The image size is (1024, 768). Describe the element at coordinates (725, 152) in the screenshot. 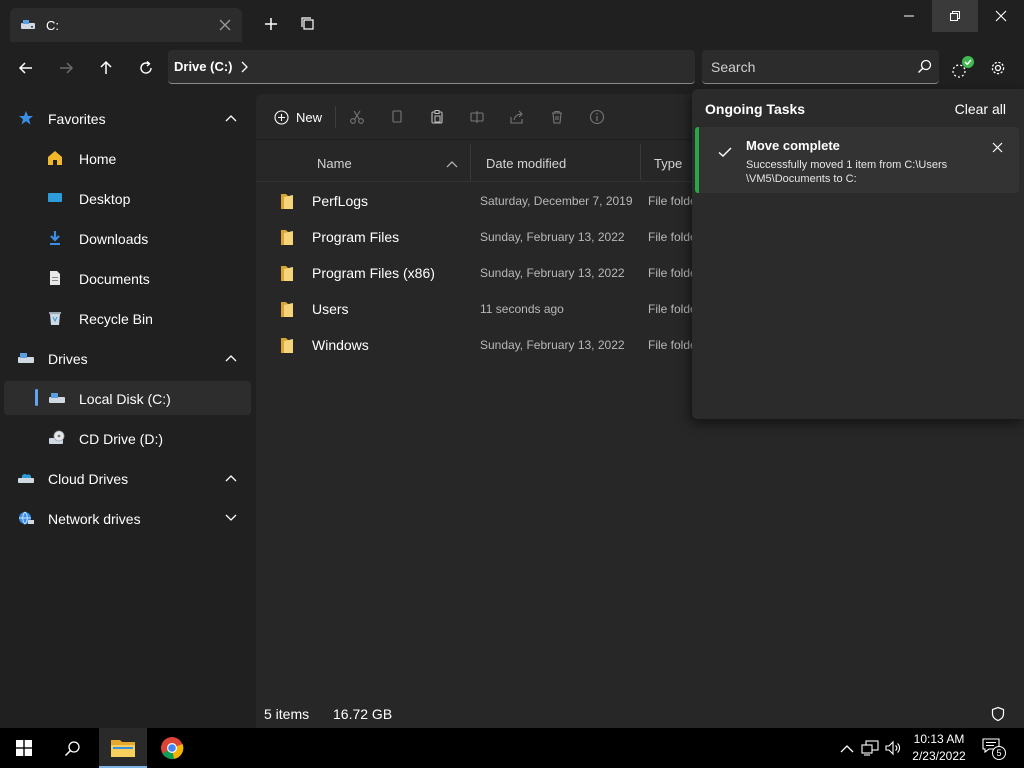

I see `check-icon` at that location.